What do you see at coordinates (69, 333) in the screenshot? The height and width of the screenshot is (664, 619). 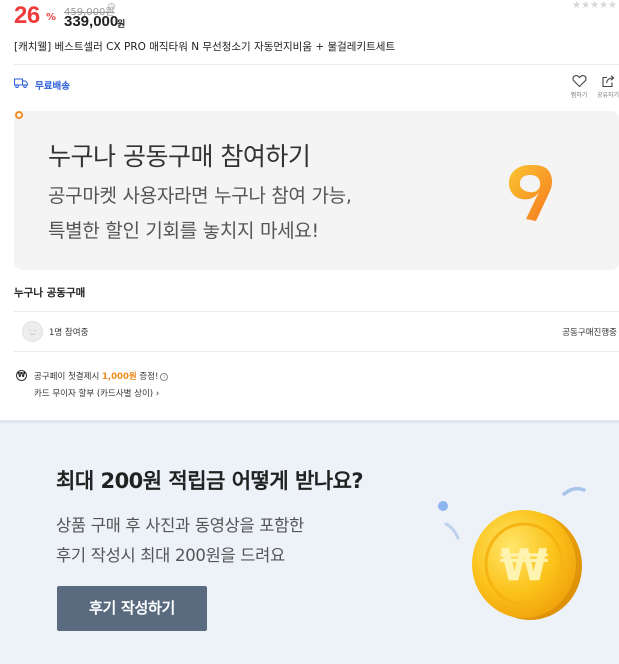 I see `participants-count: 1명 참여중` at bounding box center [69, 333].